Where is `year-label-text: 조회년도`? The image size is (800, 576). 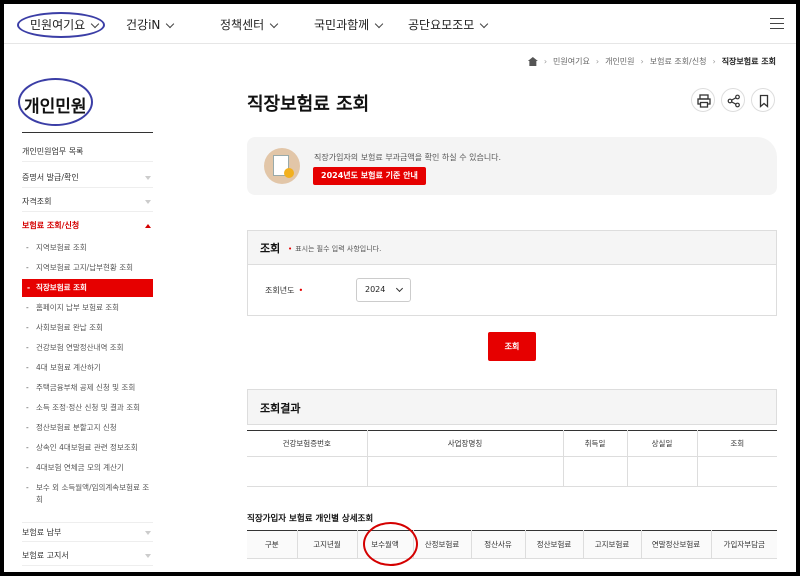
year-label-text: 조회년도 is located at coordinates (280, 290).